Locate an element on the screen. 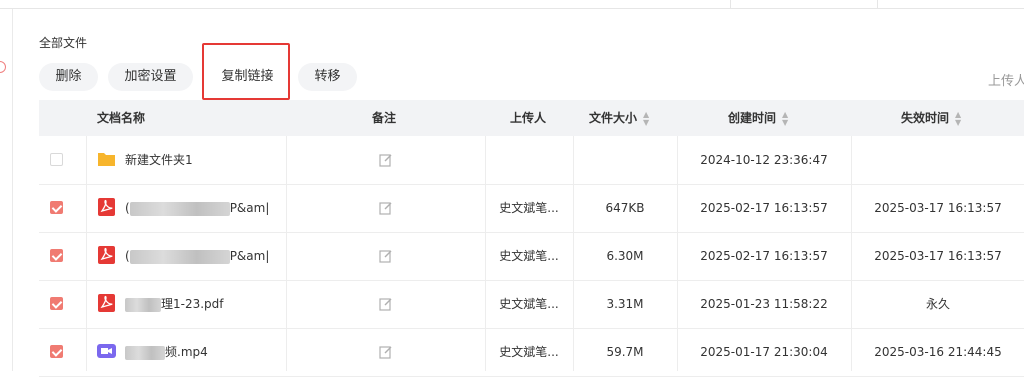 The height and width of the screenshot is (377, 1024). expire-time-cell is located at coordinates (937, 160).